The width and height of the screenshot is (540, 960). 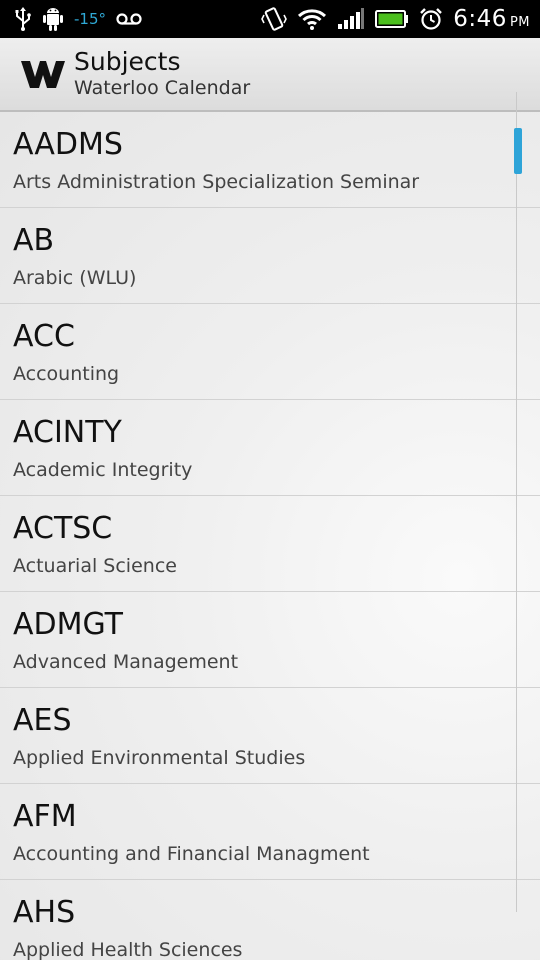 What do you see at coordinates (270, 352) in the screenshot?
I see `list-item: ACC Accounting` at bounding box center [270, 352].